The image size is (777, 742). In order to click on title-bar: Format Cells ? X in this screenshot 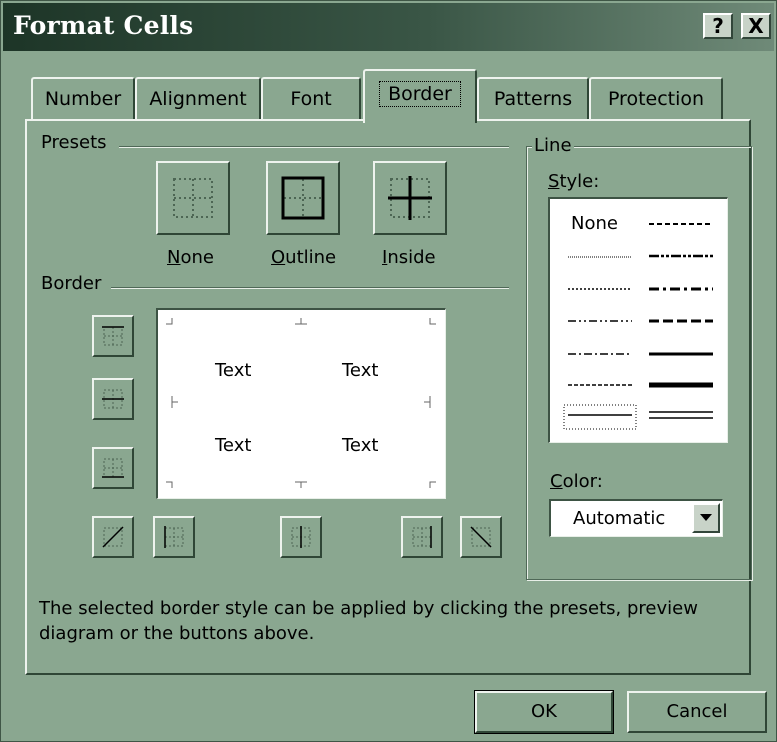, I will do `click(388, 27)`.